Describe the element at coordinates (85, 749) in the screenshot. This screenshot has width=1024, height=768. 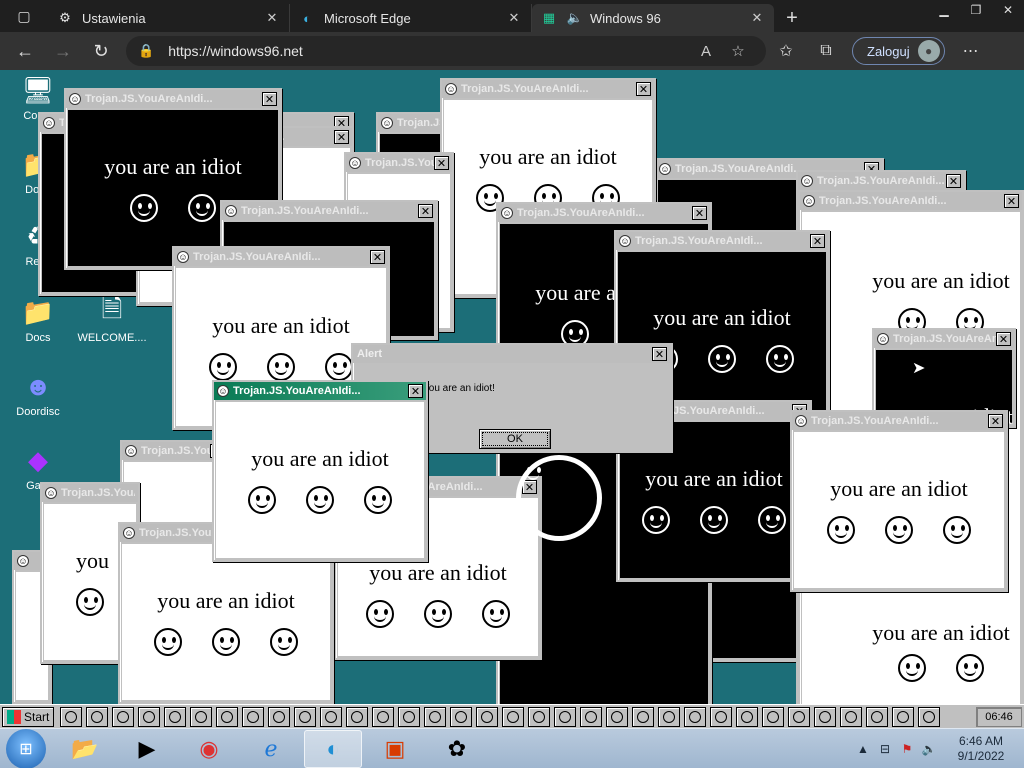
I see `file-explorer-icon: 📂` at that location.